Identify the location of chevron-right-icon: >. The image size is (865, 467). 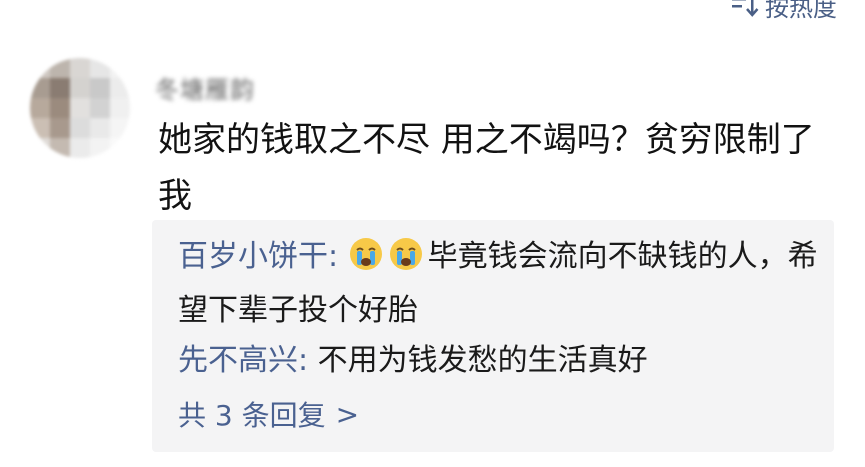
(347, 414).